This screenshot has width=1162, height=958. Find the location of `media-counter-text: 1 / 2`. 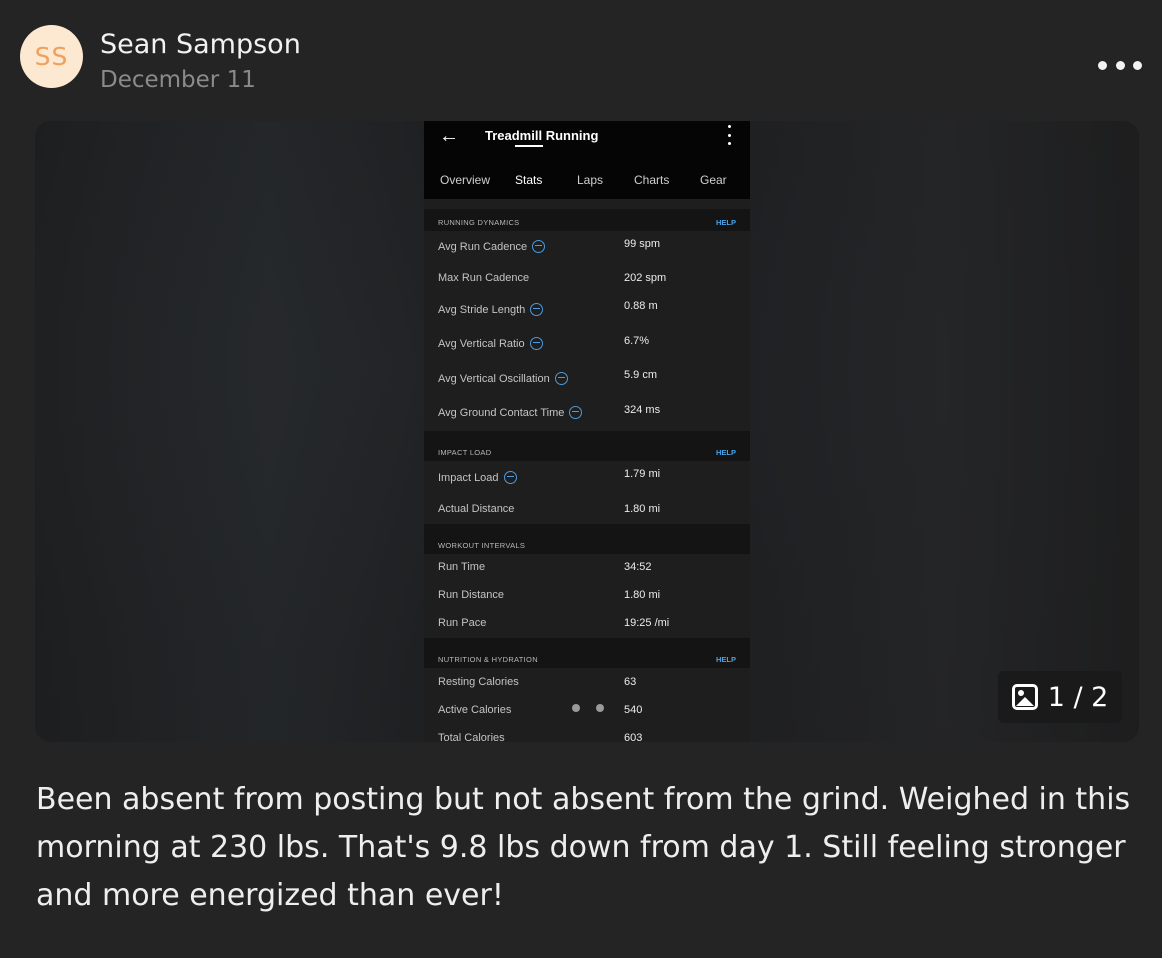

media-counter-text: 1 / 2 is located at coordinates (1078, 697).